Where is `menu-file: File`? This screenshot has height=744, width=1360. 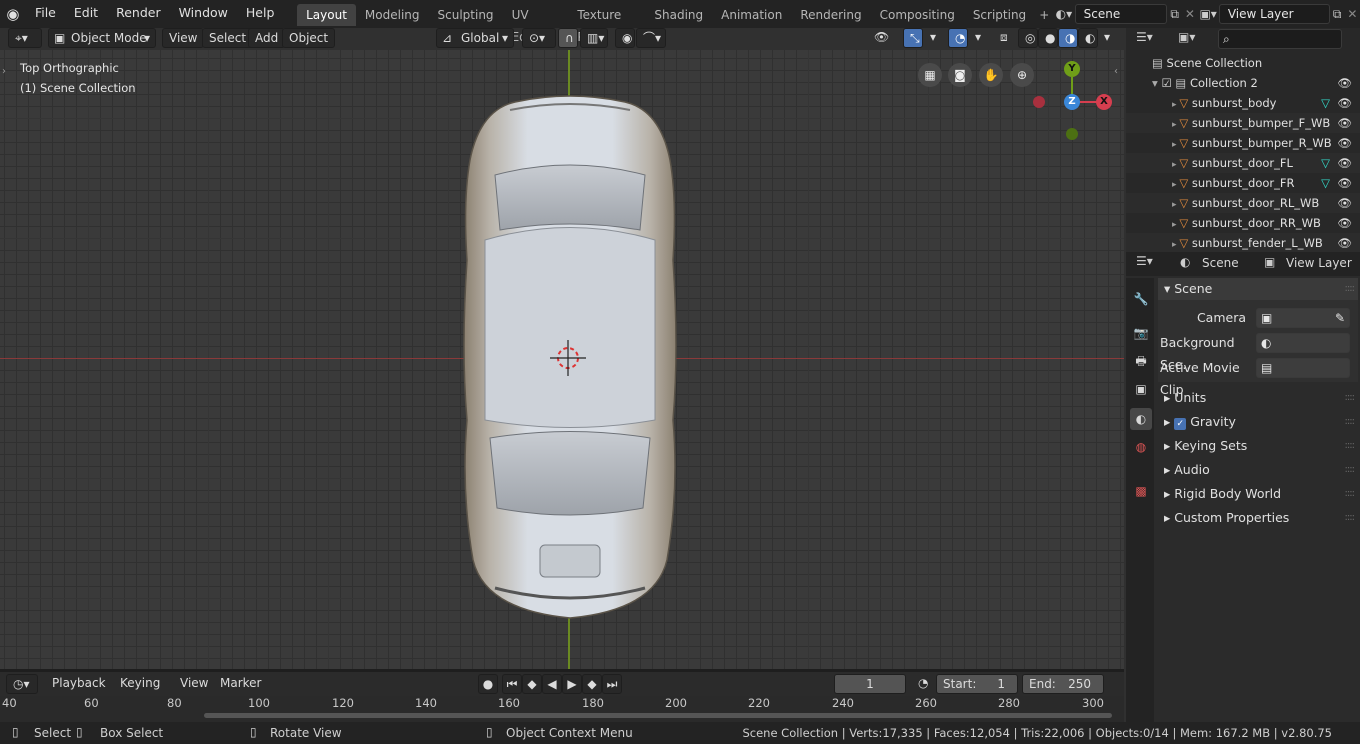
menu-file: File is located at coordinates (45, 14).